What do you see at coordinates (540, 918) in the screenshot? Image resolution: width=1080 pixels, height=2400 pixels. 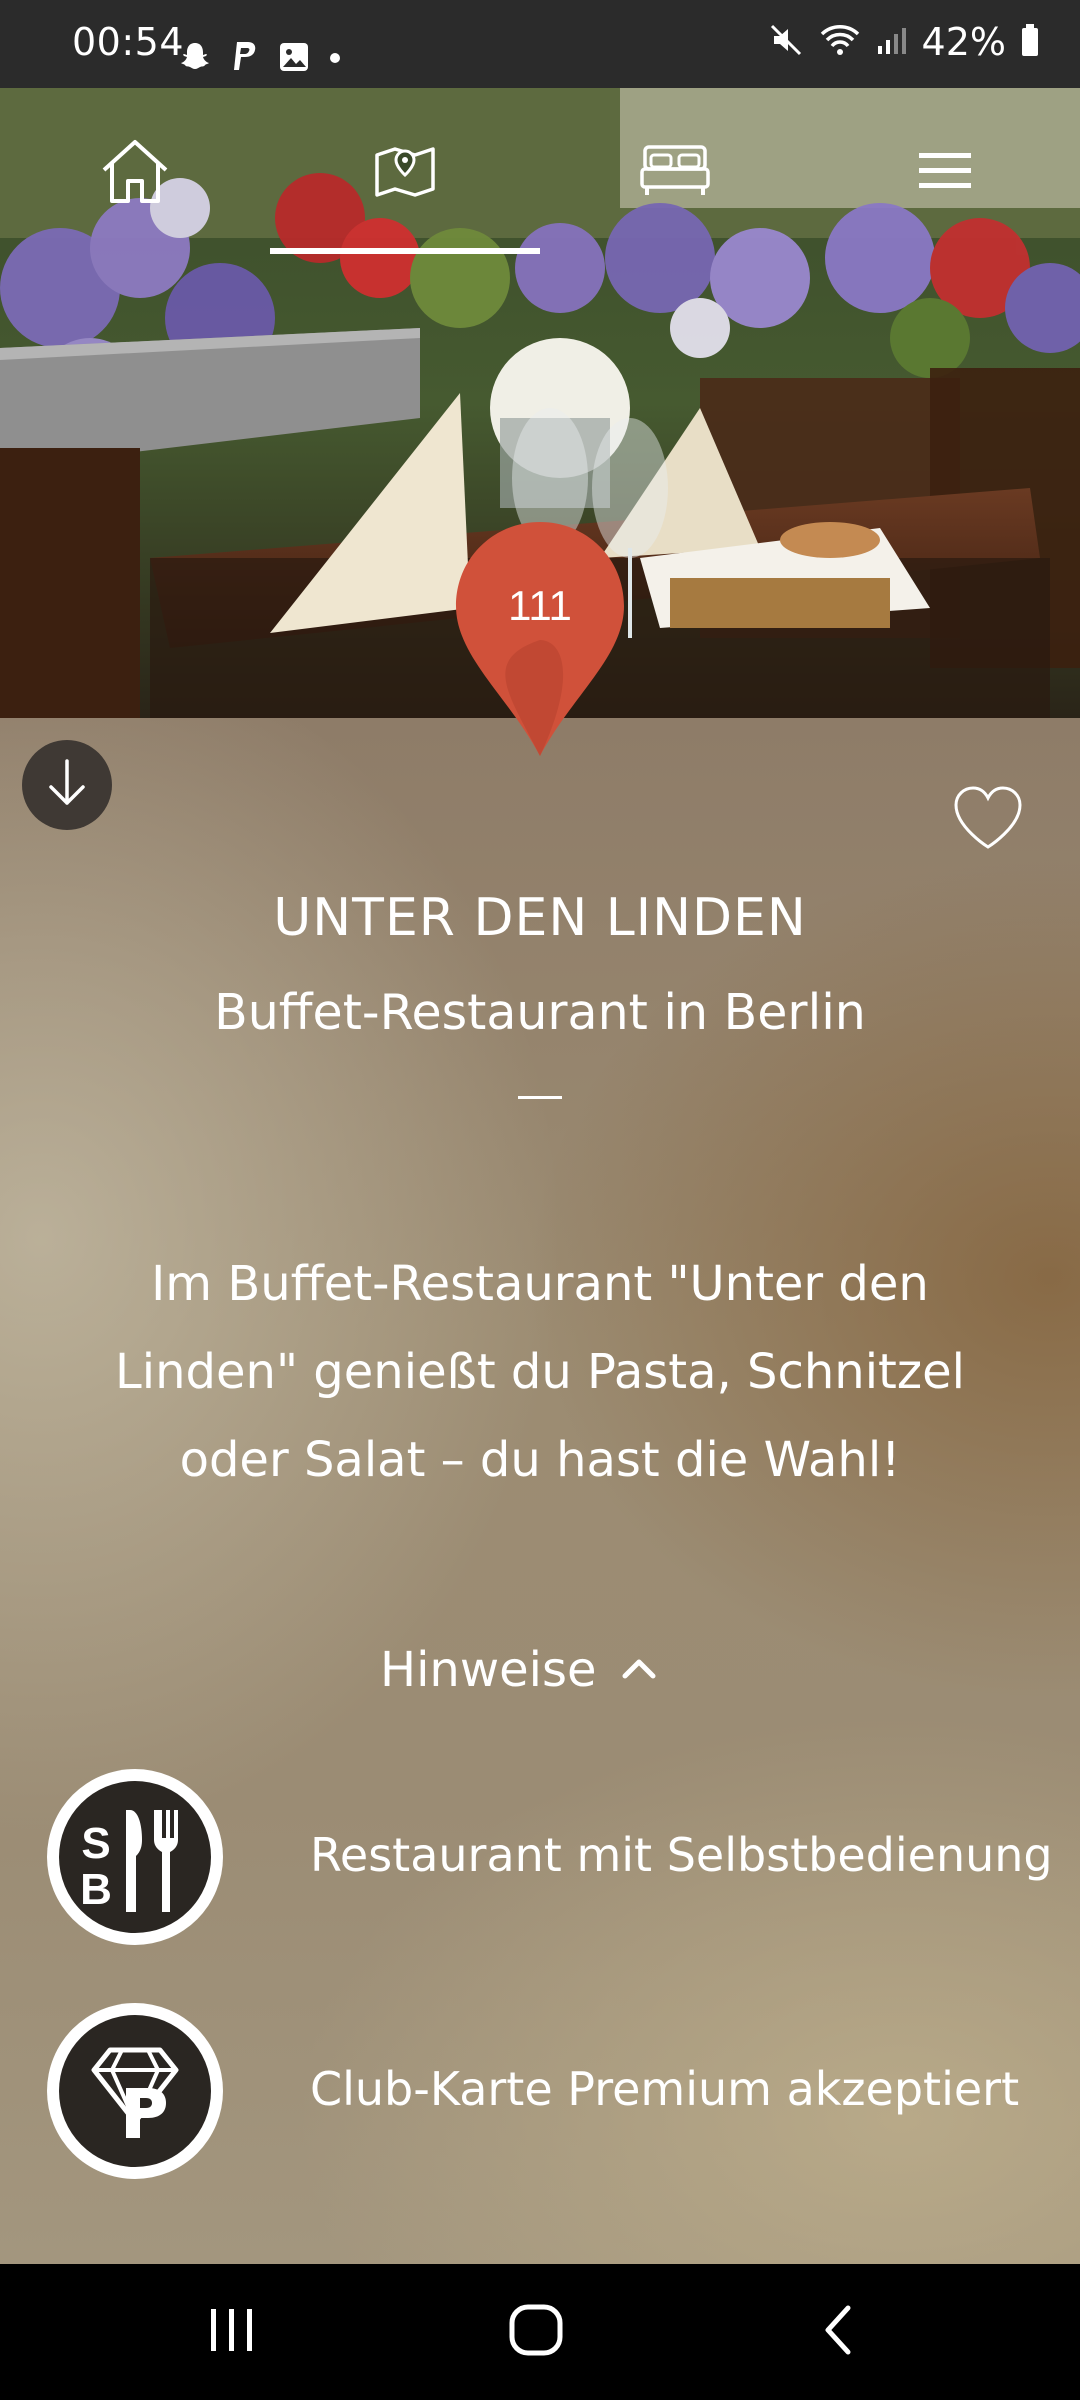 I see `venue-title: UNTER DEN LINDEN` at bounding box center [540, 918].